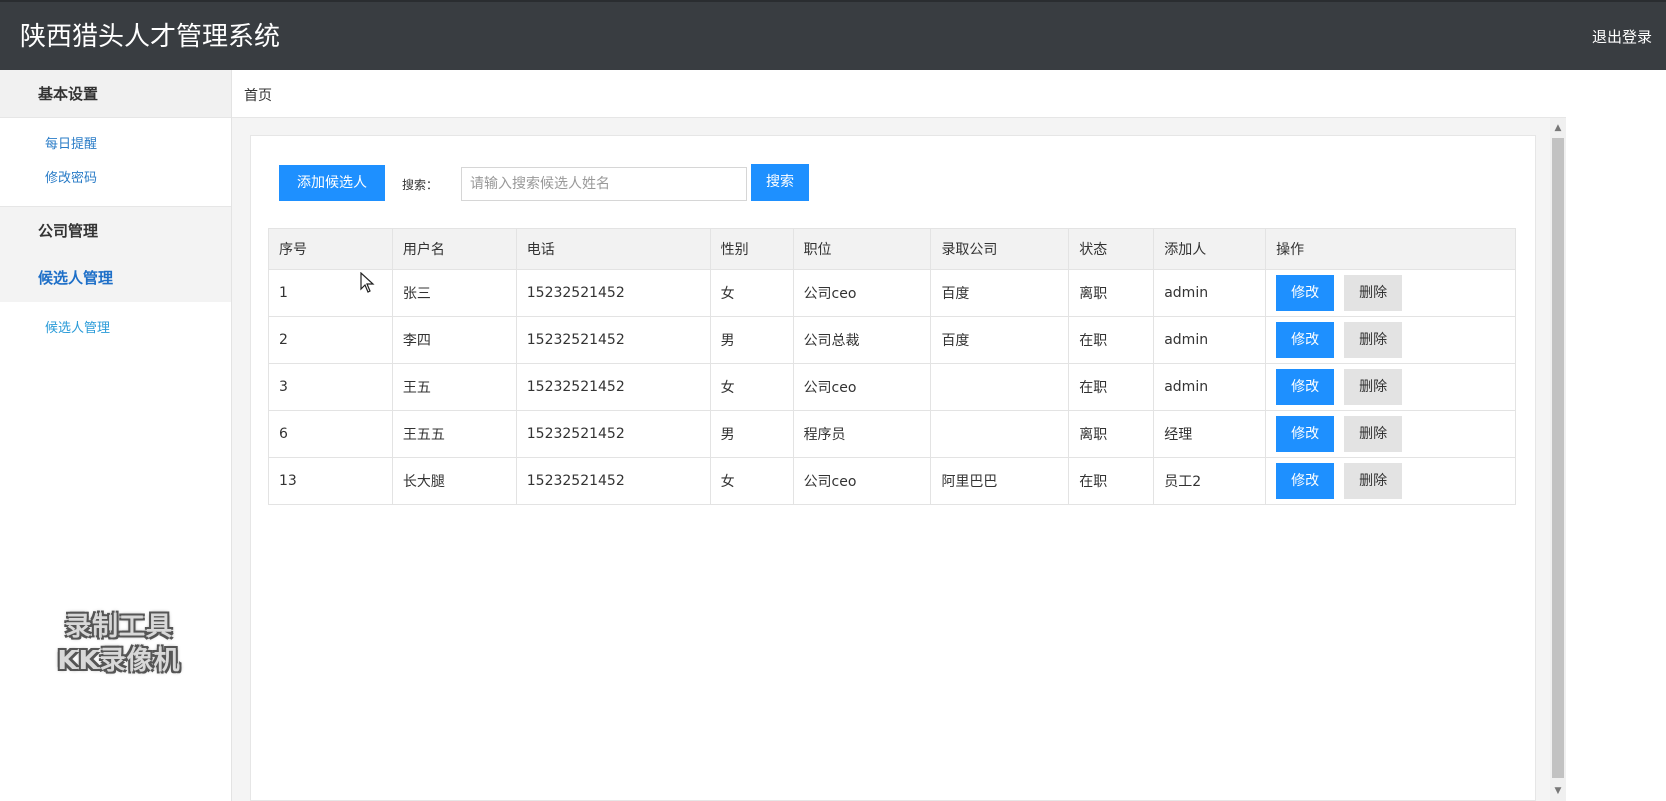 The height and width of the screenshot is (801, 1666). Describe the element at coordinates (833, 35) in the screenshot. I see `top-header: 陕西猎头人才管理系统 退出登录` at that location.